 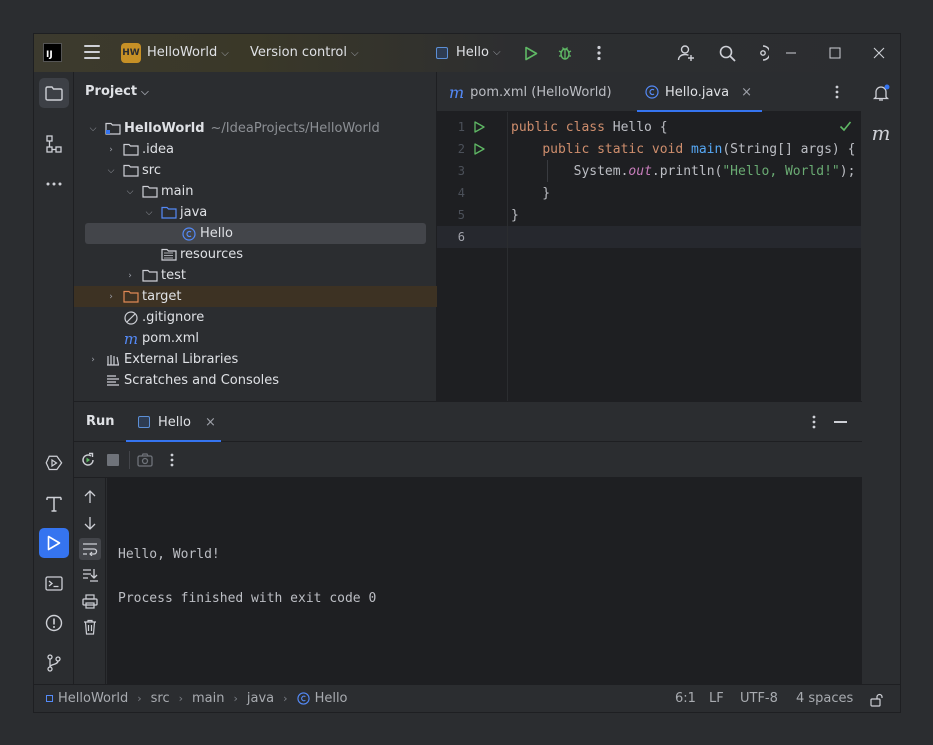 I want to click on main-menu-icon, so click(x=92, y=52).